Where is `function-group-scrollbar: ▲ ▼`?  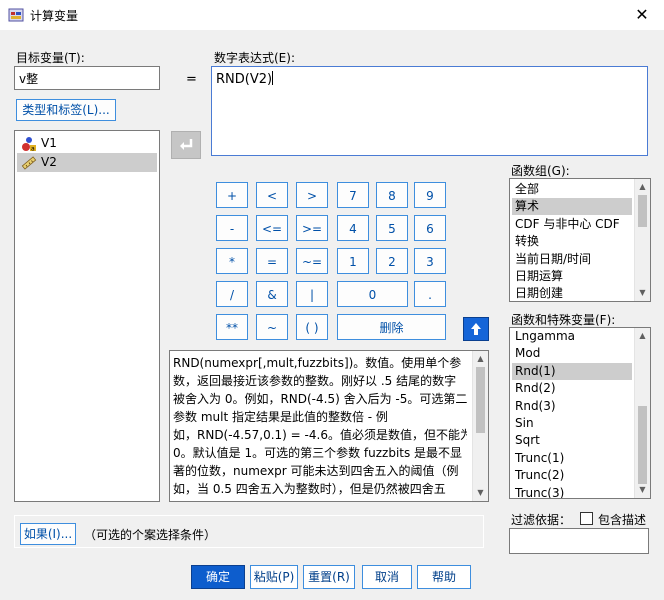 function-group-scrollbar: ▲ ▼ is located at coordinates (642, 240).